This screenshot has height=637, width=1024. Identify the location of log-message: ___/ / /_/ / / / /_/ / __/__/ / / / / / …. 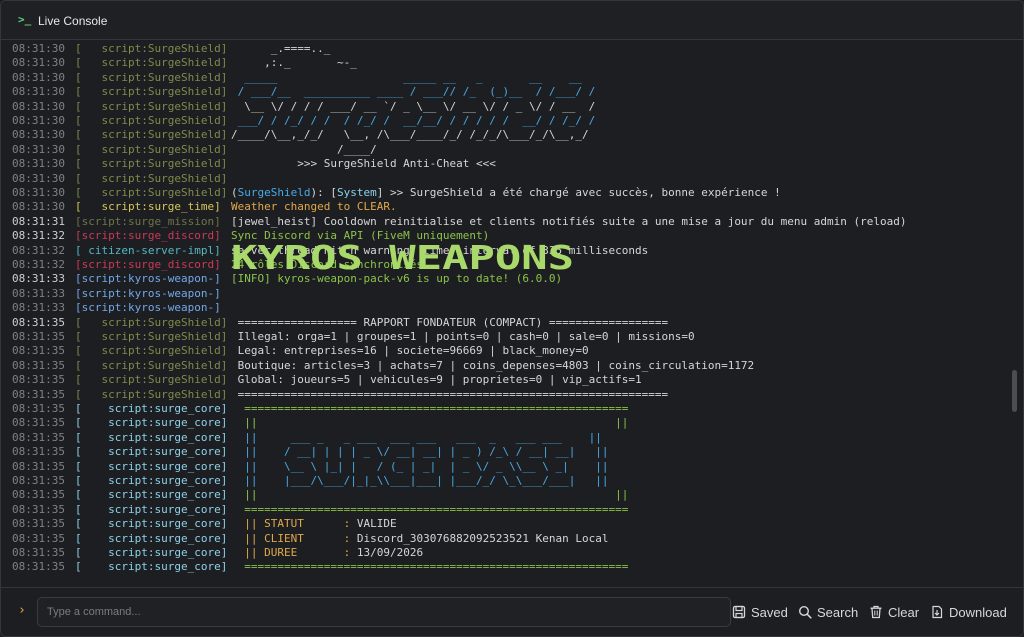
(413, 120).